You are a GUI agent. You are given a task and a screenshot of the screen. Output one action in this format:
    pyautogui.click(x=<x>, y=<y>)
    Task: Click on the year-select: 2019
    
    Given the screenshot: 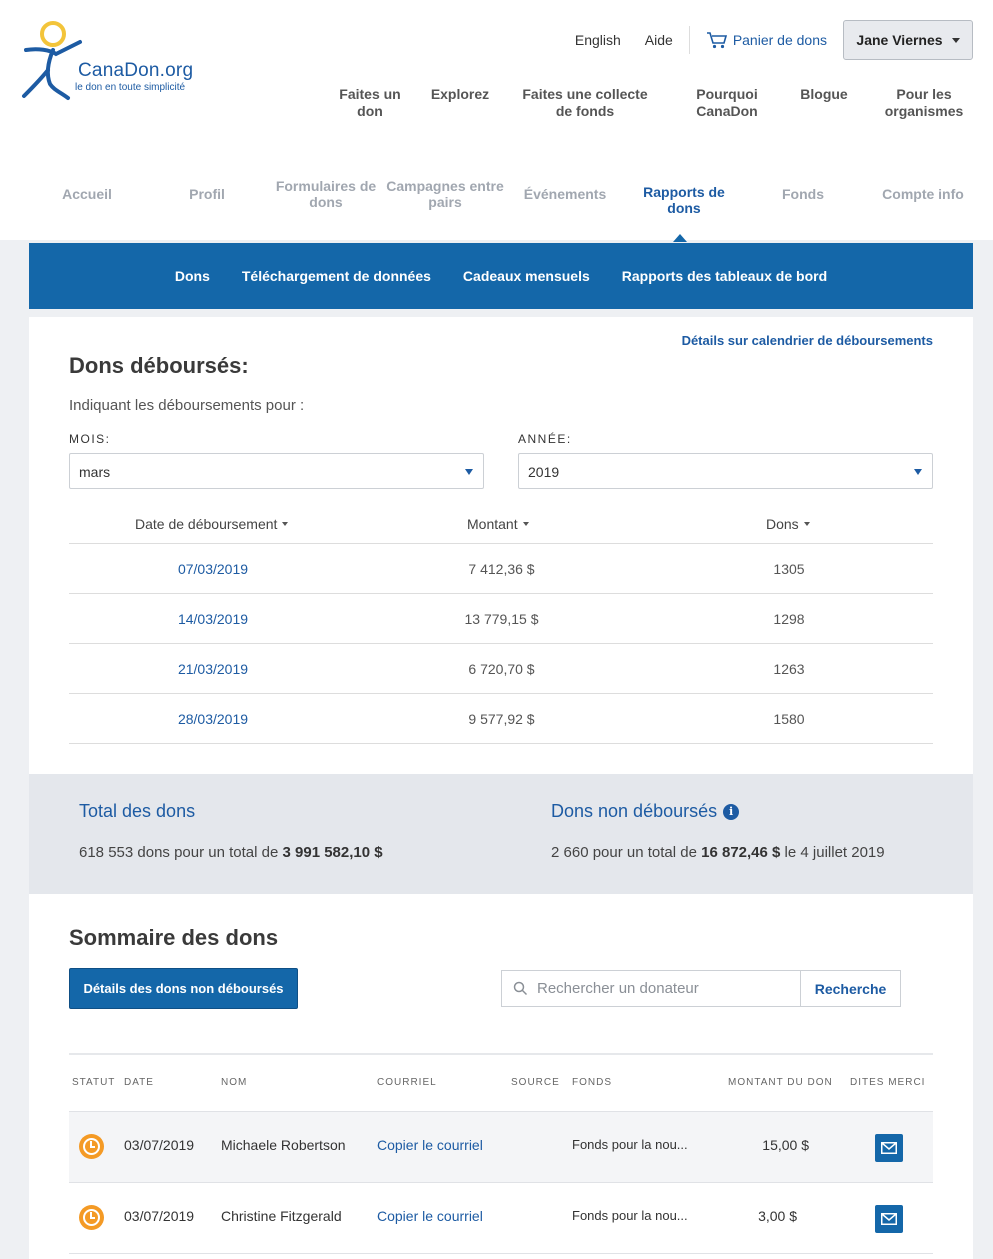 What is the action you would take?
    pyautogui.click(x=725, y=471)
    